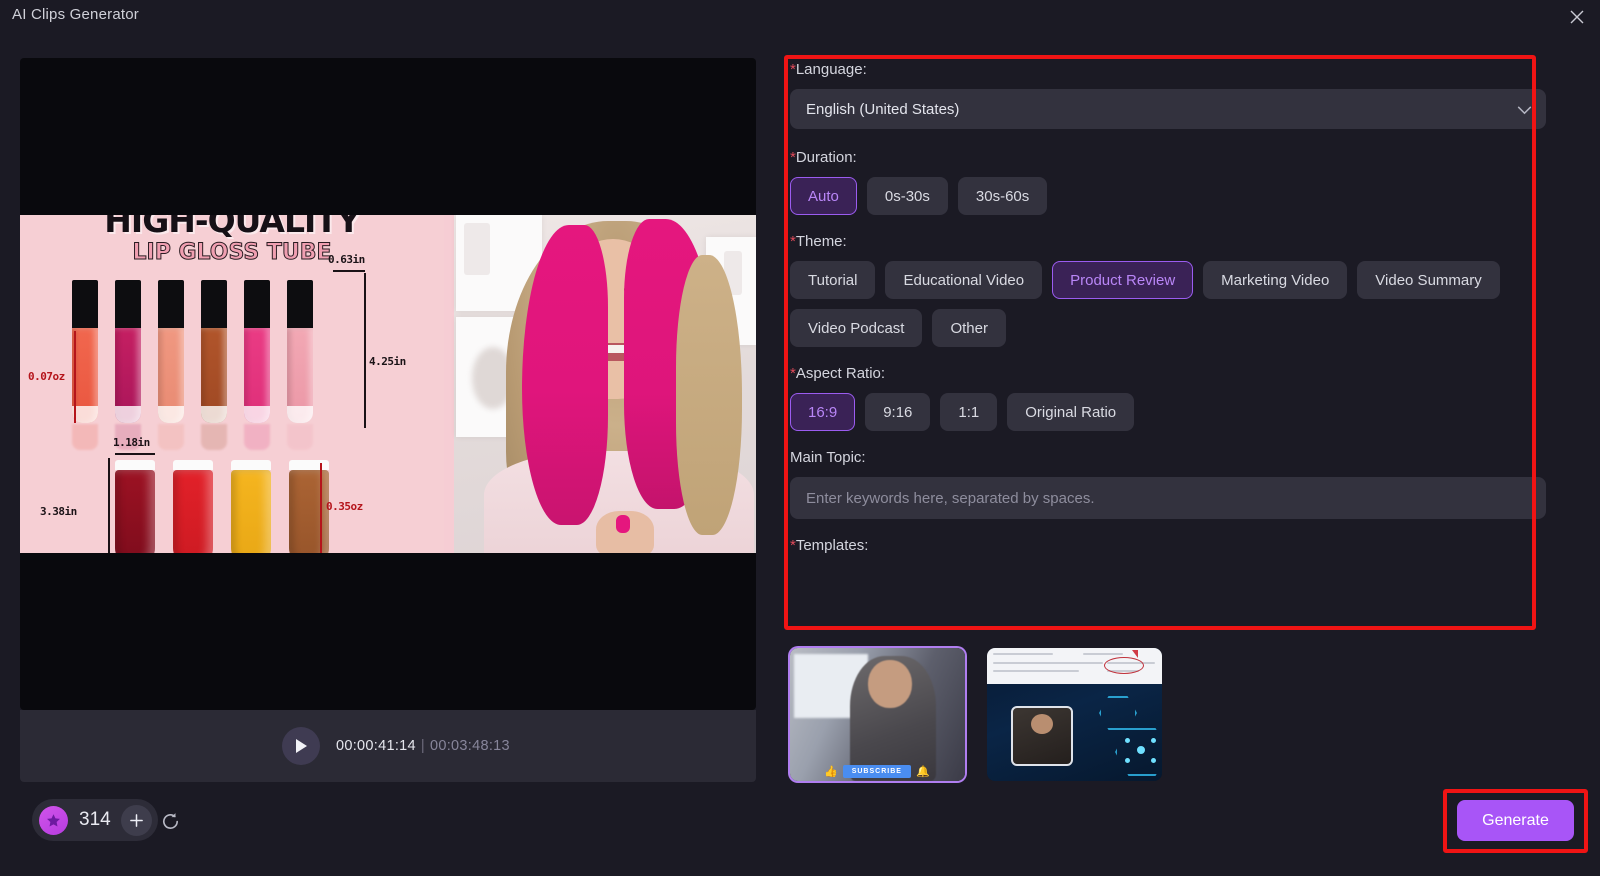 The width and height of the screenshot is (1600, 876). I want to click on lipgloss-tubes-bottom, so click(222, 506).